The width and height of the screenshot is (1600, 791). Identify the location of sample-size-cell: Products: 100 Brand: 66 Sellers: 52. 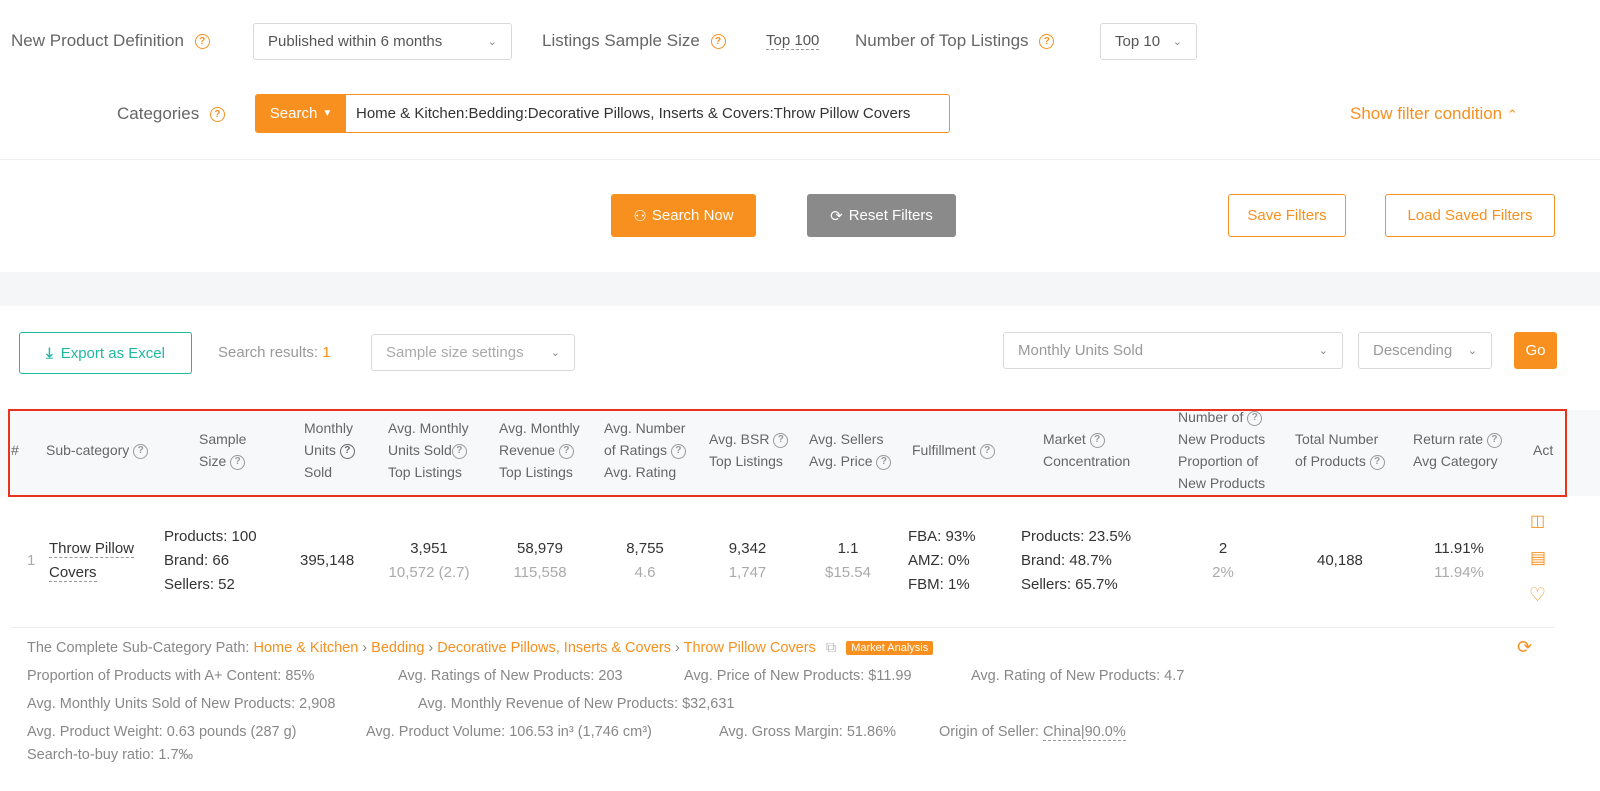
(210, 560).